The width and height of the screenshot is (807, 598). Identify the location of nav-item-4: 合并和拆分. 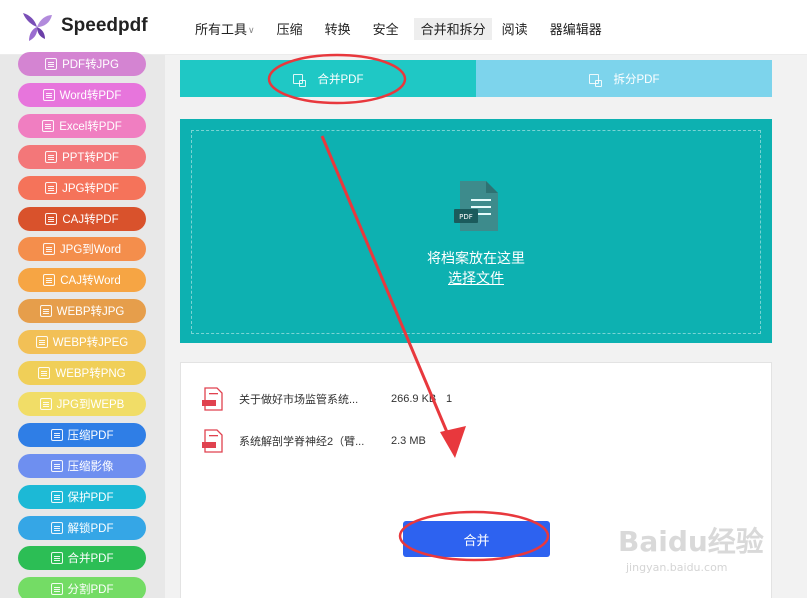
(452, 29).